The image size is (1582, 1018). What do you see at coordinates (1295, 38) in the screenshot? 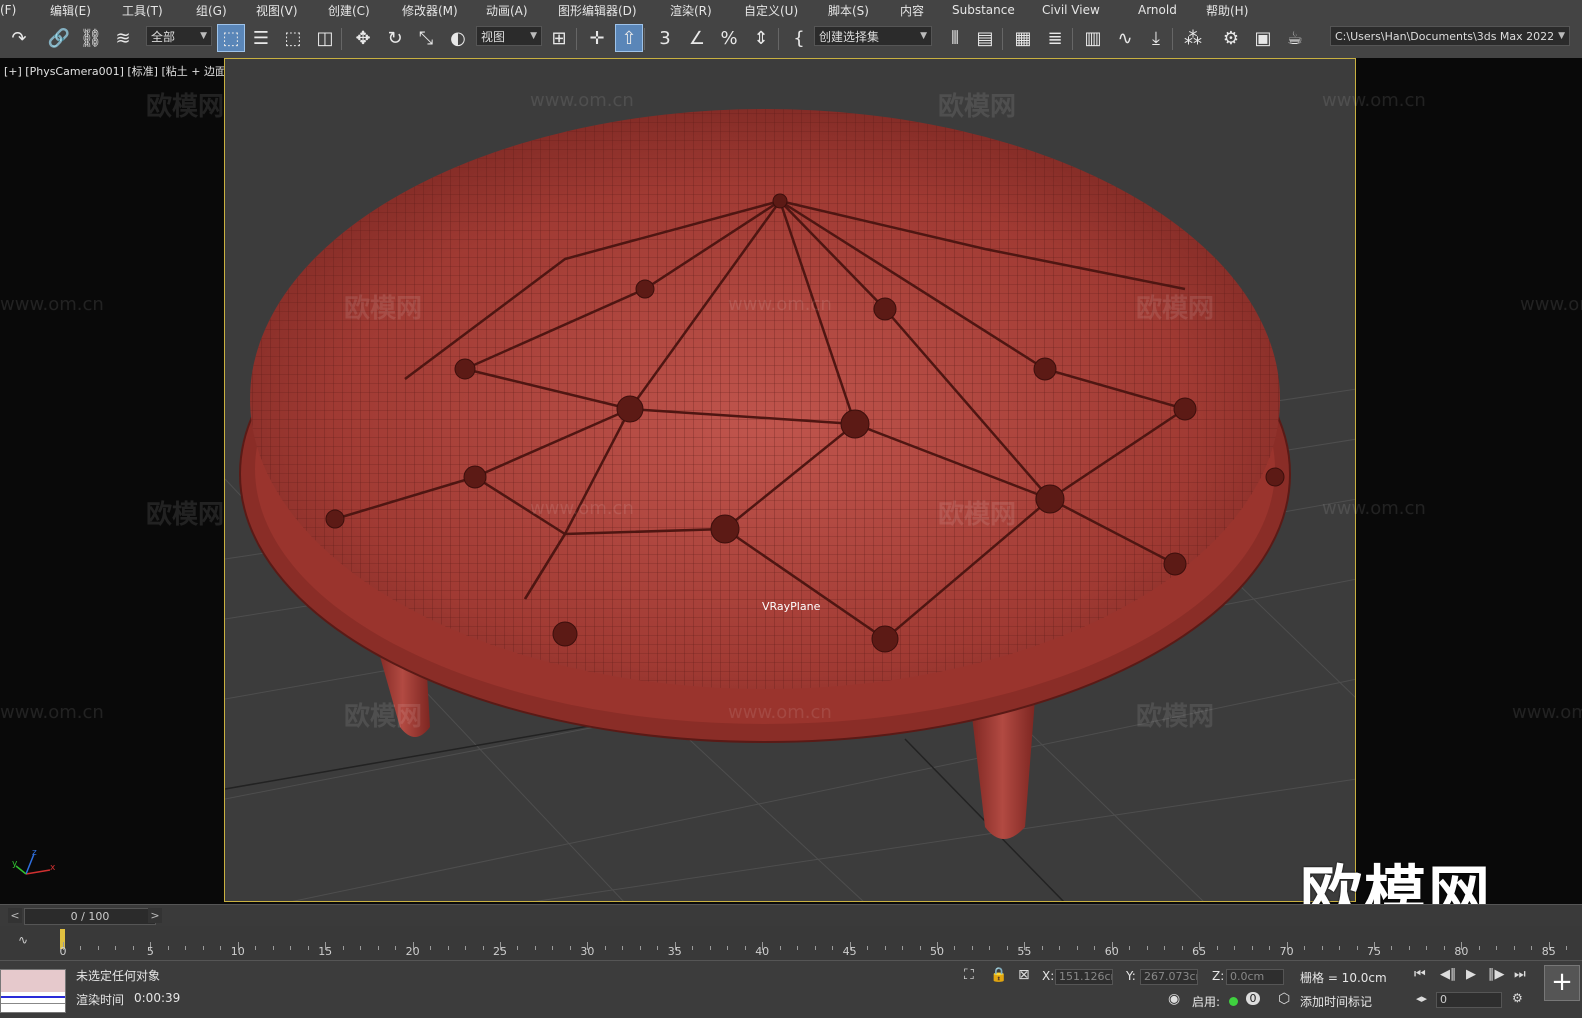
I see `render-production-icon: ☕` at bounding box center [1295, 38].